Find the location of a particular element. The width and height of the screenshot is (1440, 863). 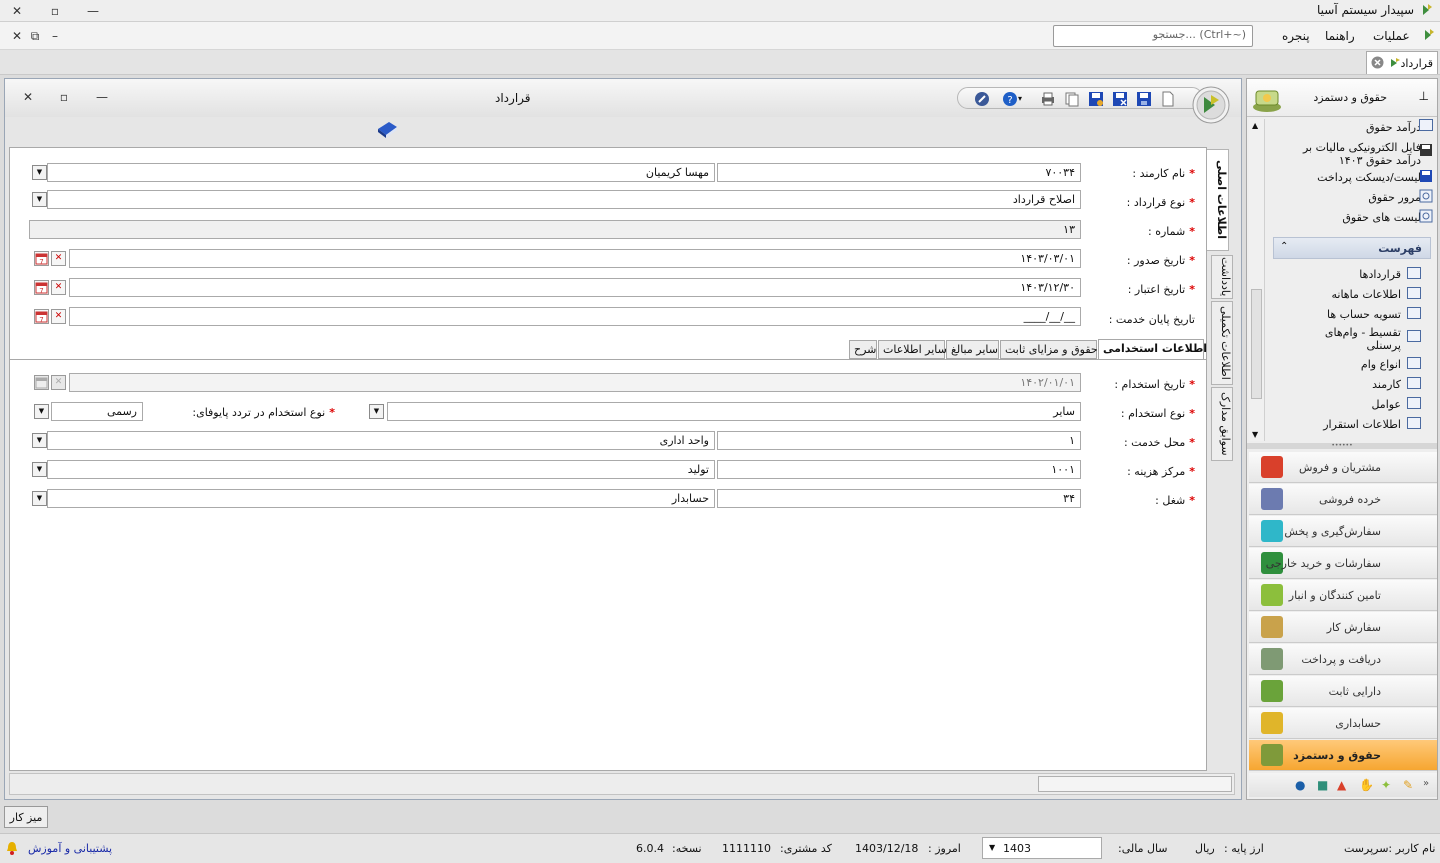

shortcut-sales-icon: ▲ is located at coordinates (1341, 785).